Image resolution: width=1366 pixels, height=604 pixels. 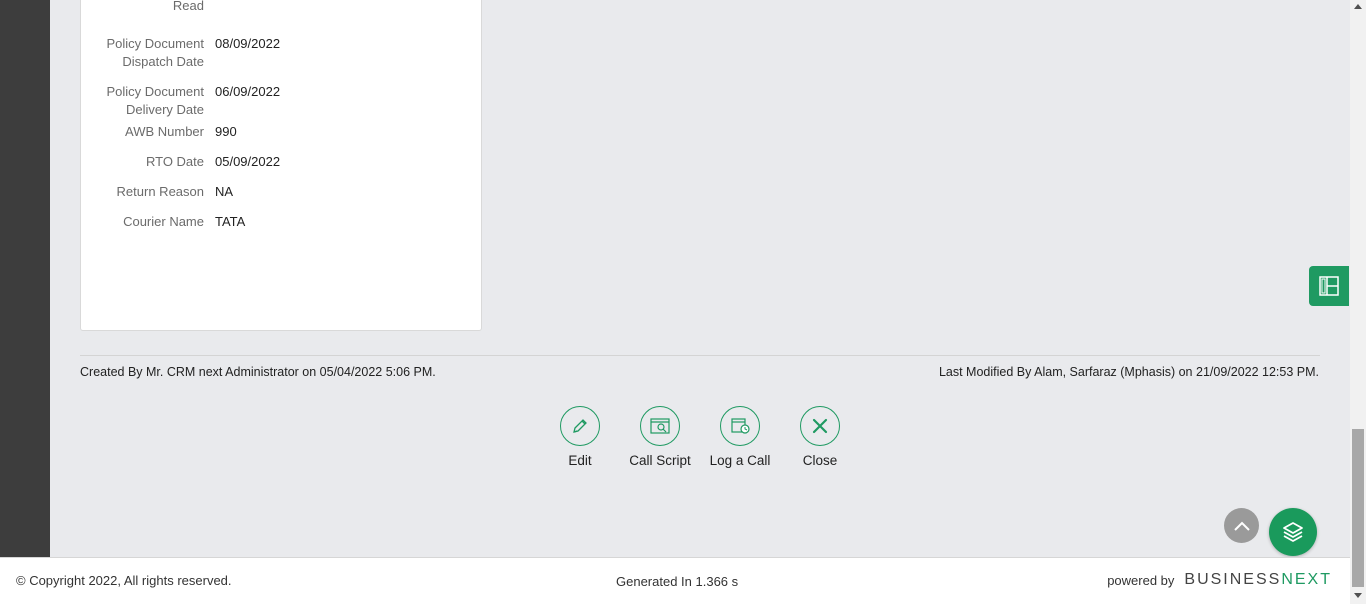 I want to click on scroll-up-arrow-icon, so click(x=1358, y=6).